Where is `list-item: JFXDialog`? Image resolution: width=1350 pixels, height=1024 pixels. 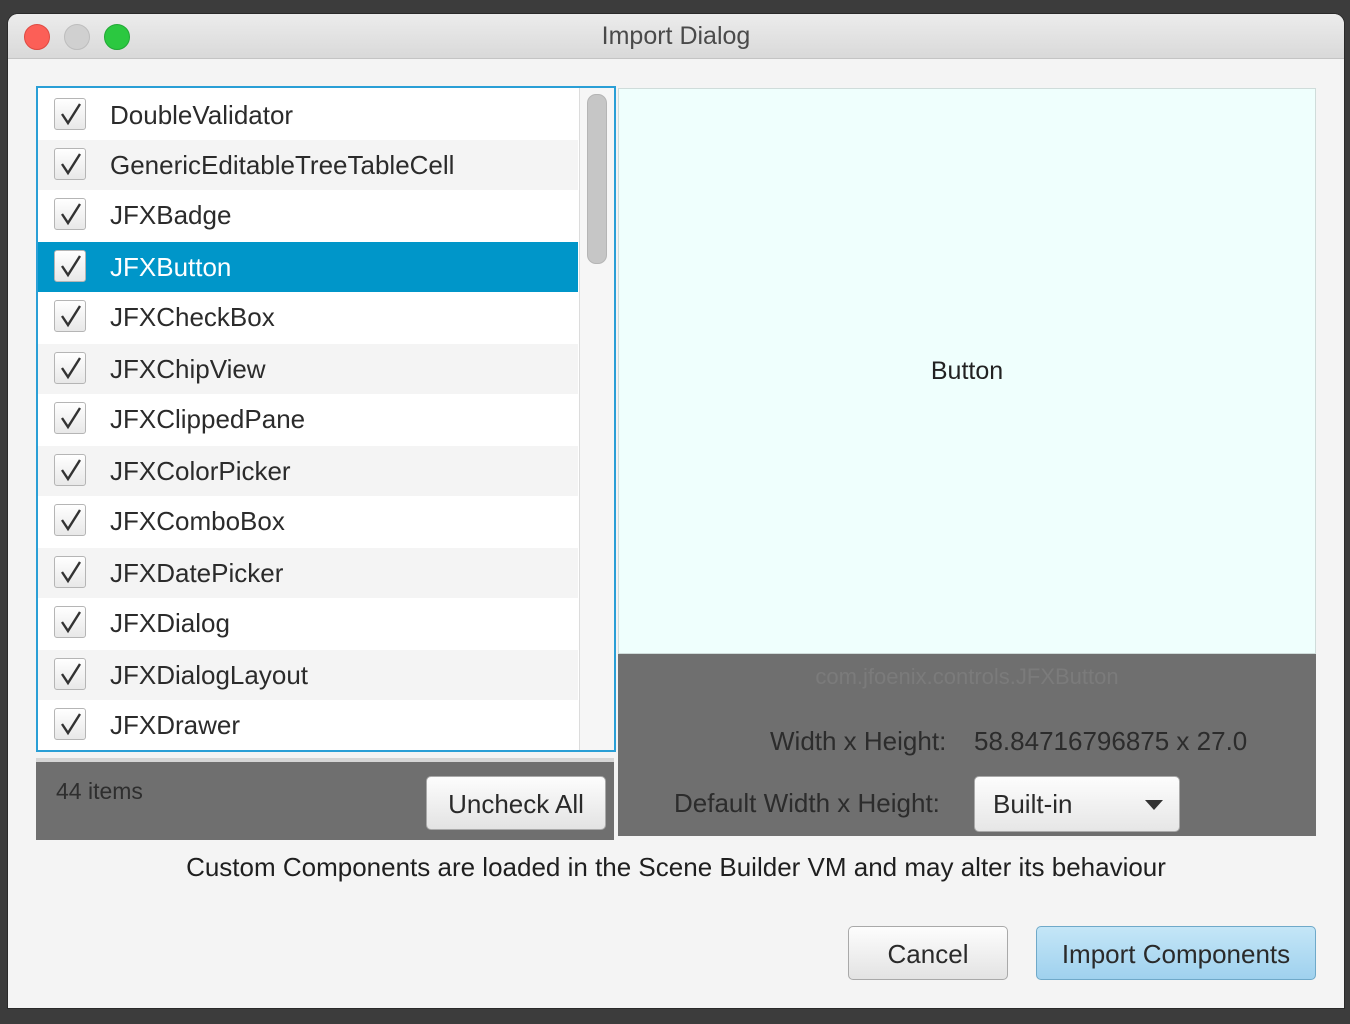
list-item: JFXDialog is located at coordinates (308, 623).